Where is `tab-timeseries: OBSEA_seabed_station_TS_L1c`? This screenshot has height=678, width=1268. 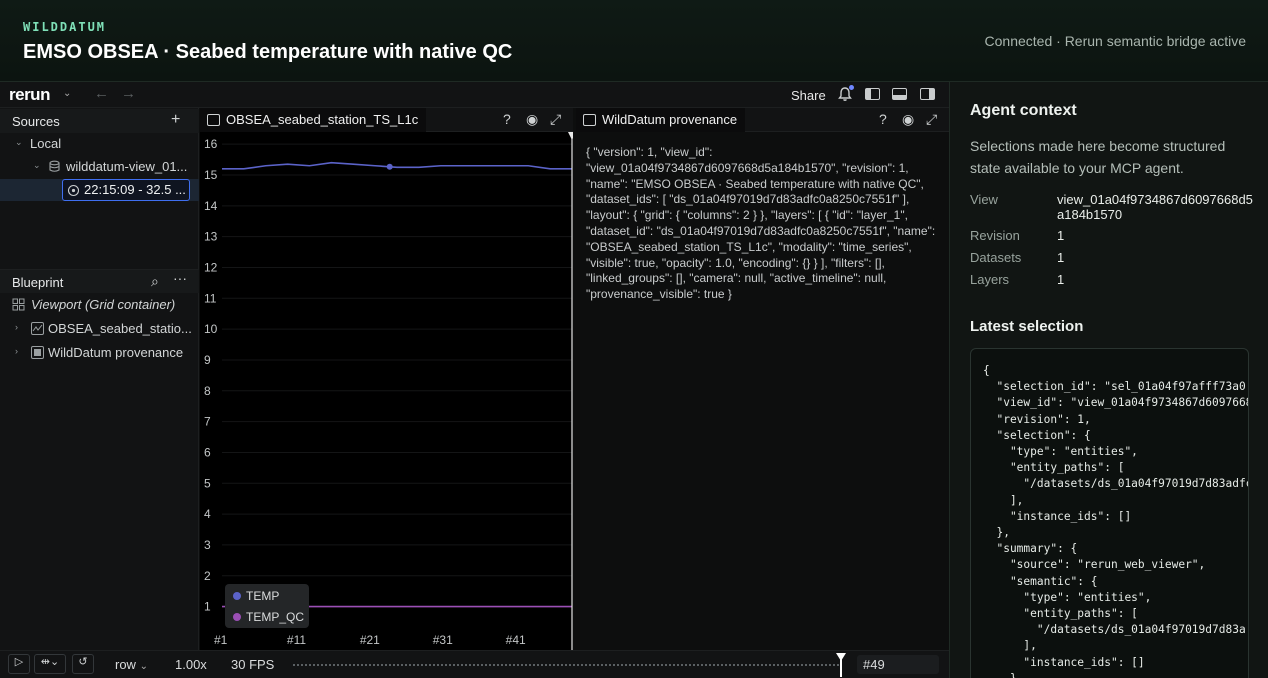 tab-timeseries: OBSEA_seabed_station_TS_L1c is located at coordinates (313, 120).